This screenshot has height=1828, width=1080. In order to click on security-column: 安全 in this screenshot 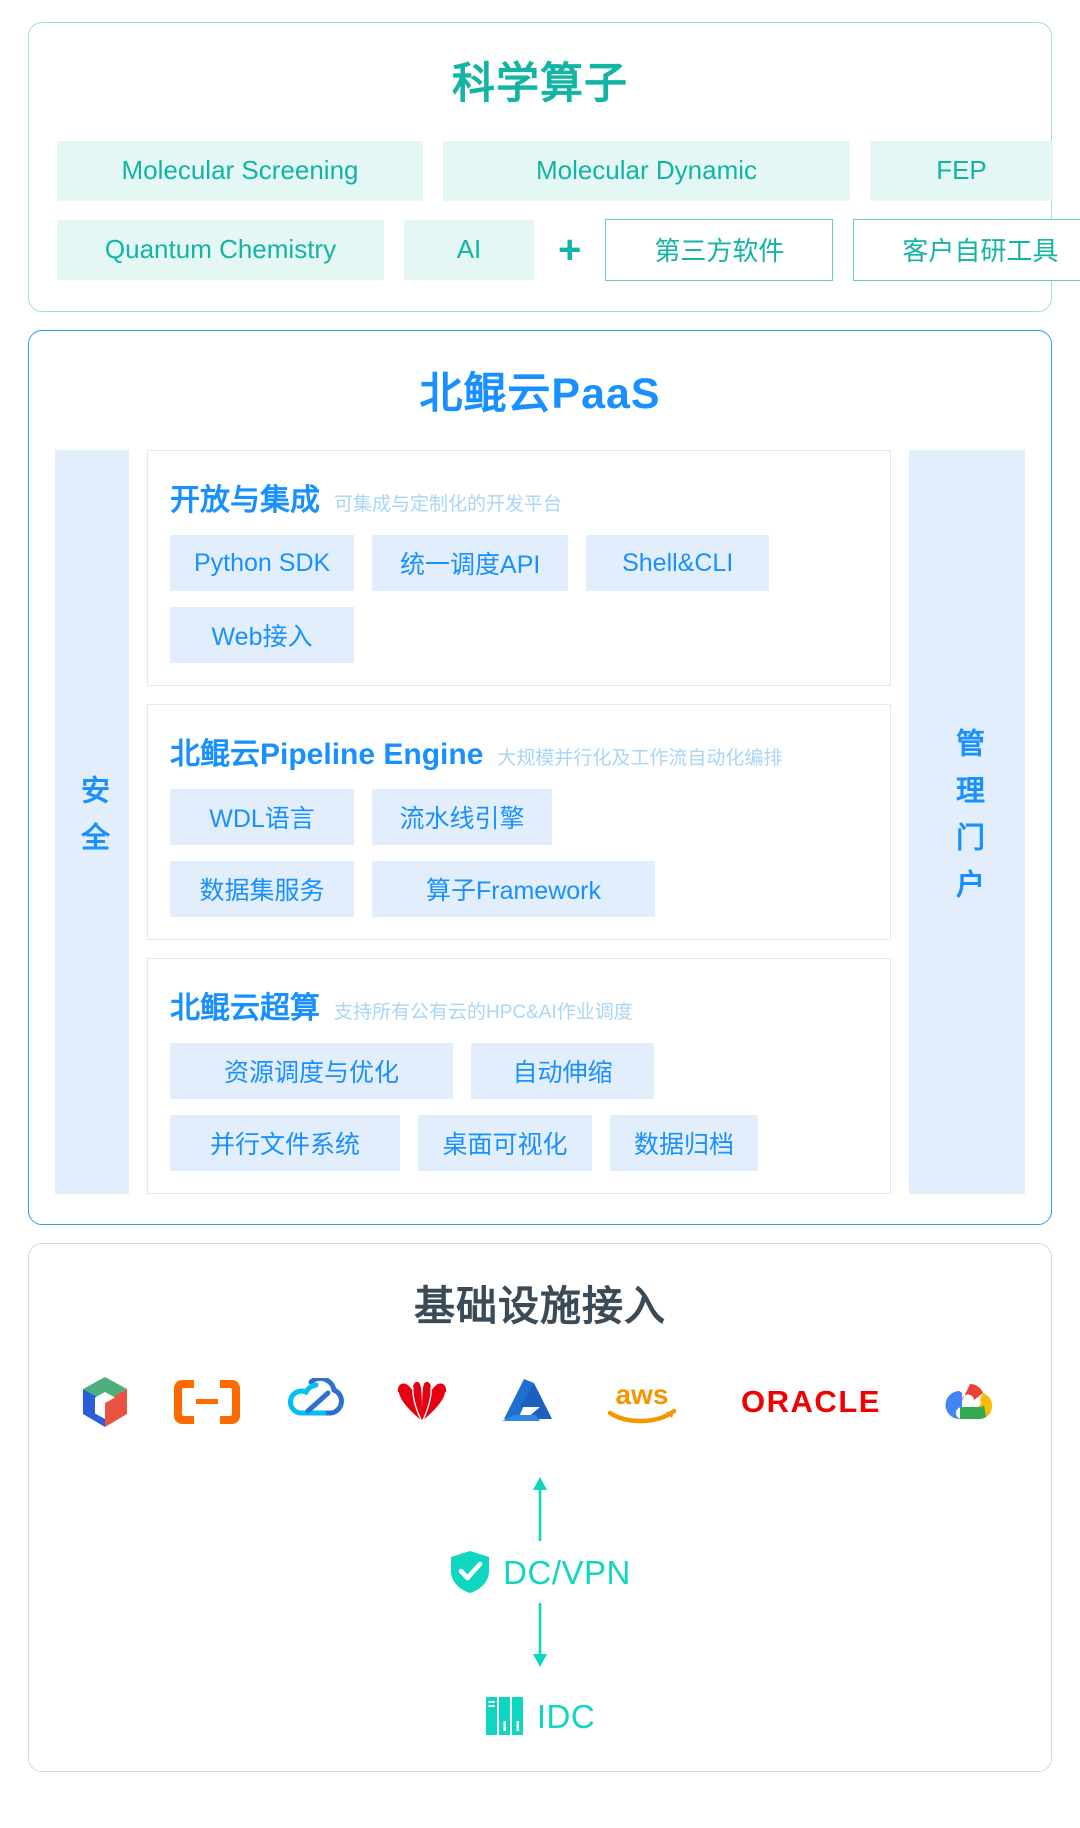, I will do `click(92, 822)`.